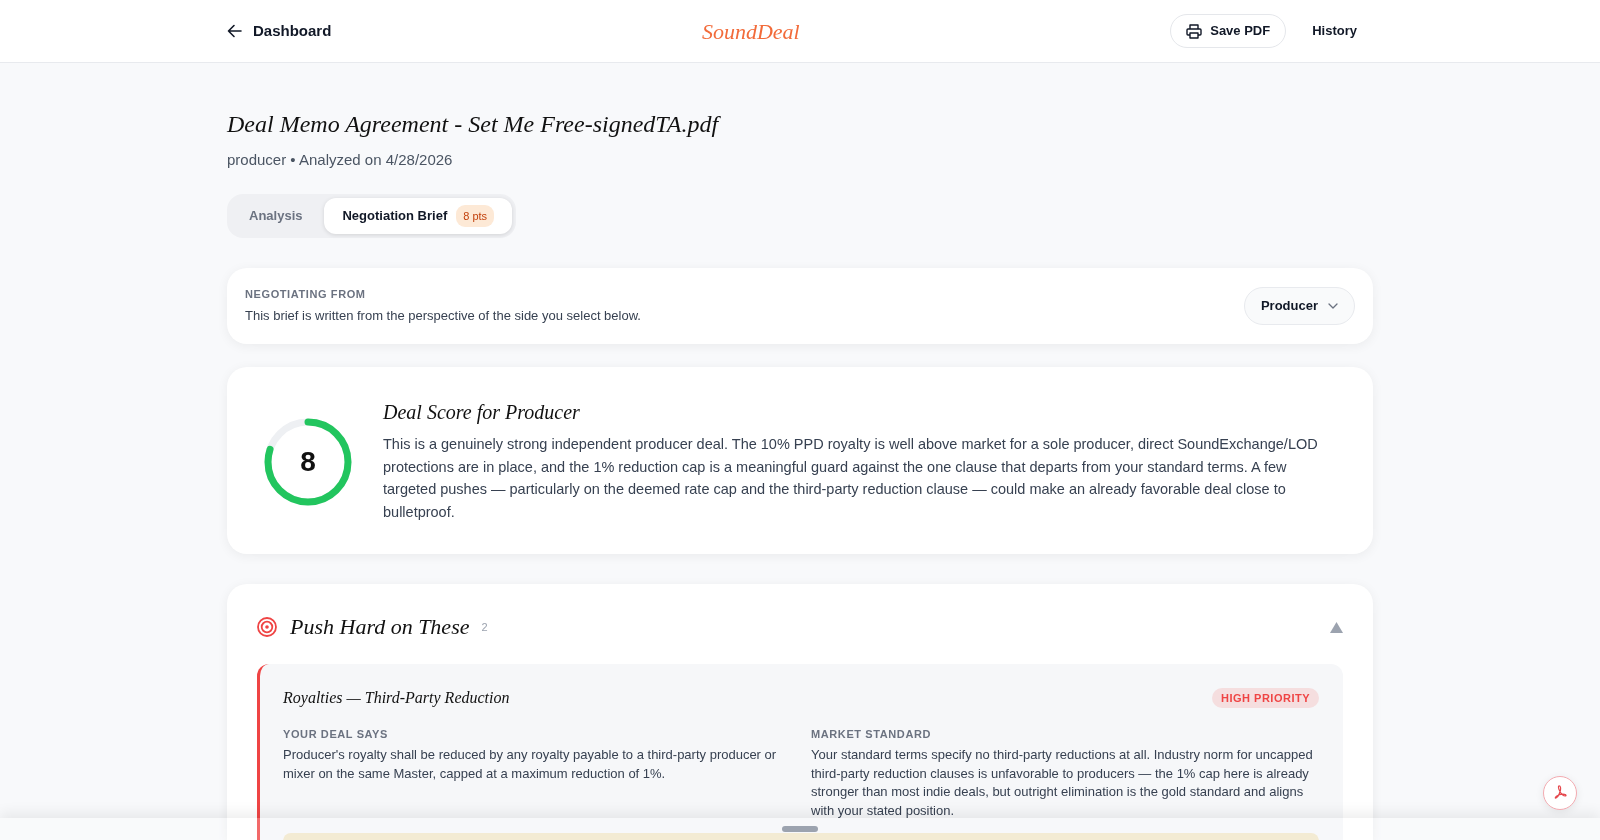 The image size is (1600, 840). What do you see at coordinates (871, 734) in the screenshot?
I see `column-label: MARKET STANDARD` at bounding box center [871, 734].